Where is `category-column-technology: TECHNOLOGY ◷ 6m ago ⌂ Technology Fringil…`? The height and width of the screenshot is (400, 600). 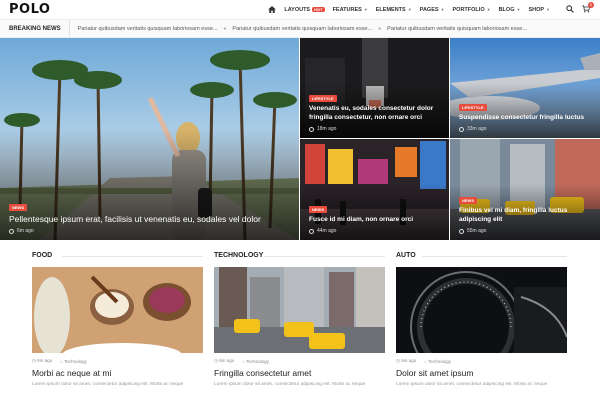 category-column-technology: TECHNOLOGY ◷ 6m ago ⌂ Technology Fringil… is located at coordinates (299, 319).